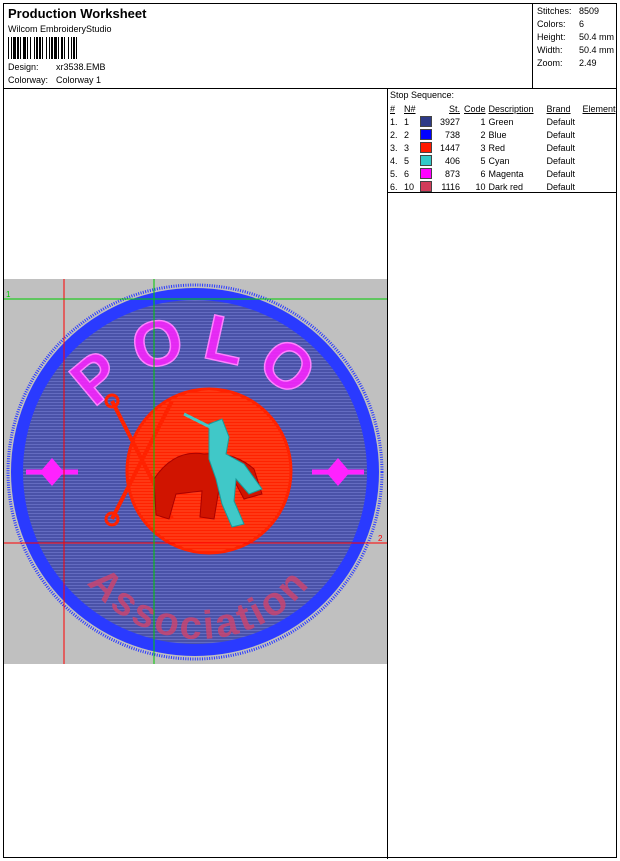  I want to click on stop-sequence-title: Stop Sequence:, so click(422, 95).